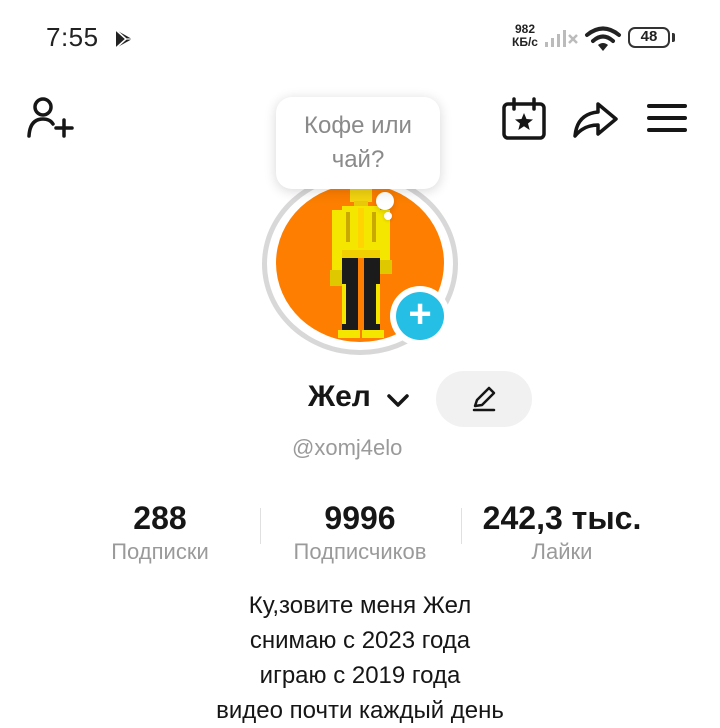 The height and width of the screenshot is (728, 720). Describe the element at coordinates (72, 37) in the screenshot. I see `status-time: 7:55` at that location.